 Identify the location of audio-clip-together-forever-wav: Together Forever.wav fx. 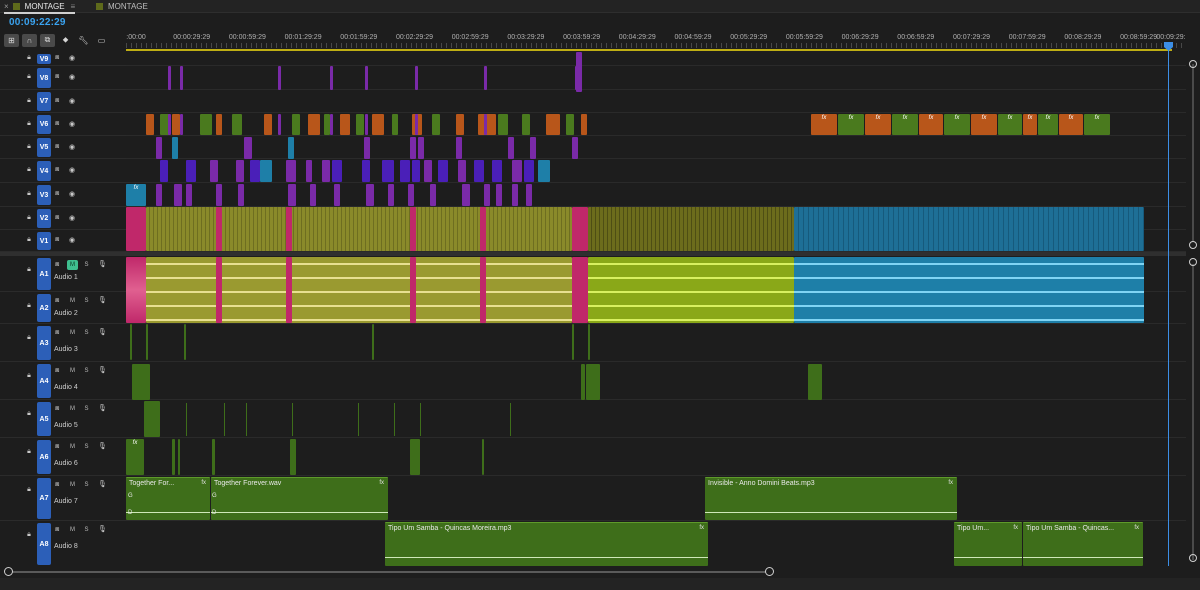
(299, 498).